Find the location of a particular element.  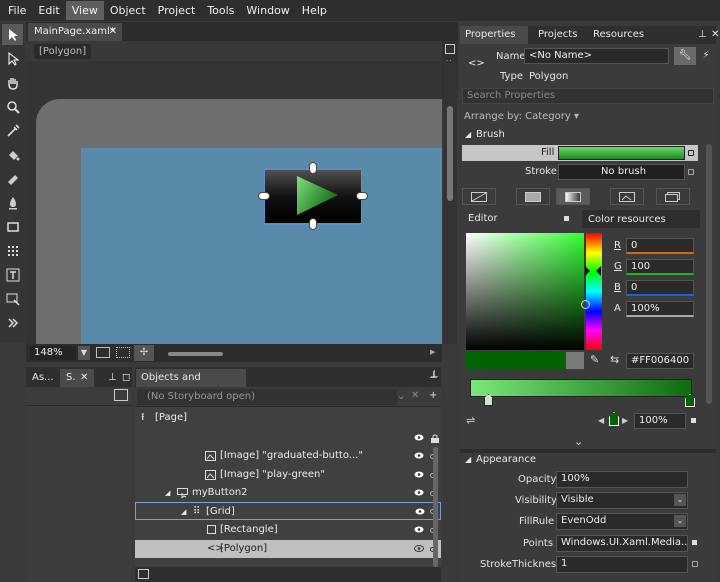

resource-brush-icon is located at coordinates (673, 196).